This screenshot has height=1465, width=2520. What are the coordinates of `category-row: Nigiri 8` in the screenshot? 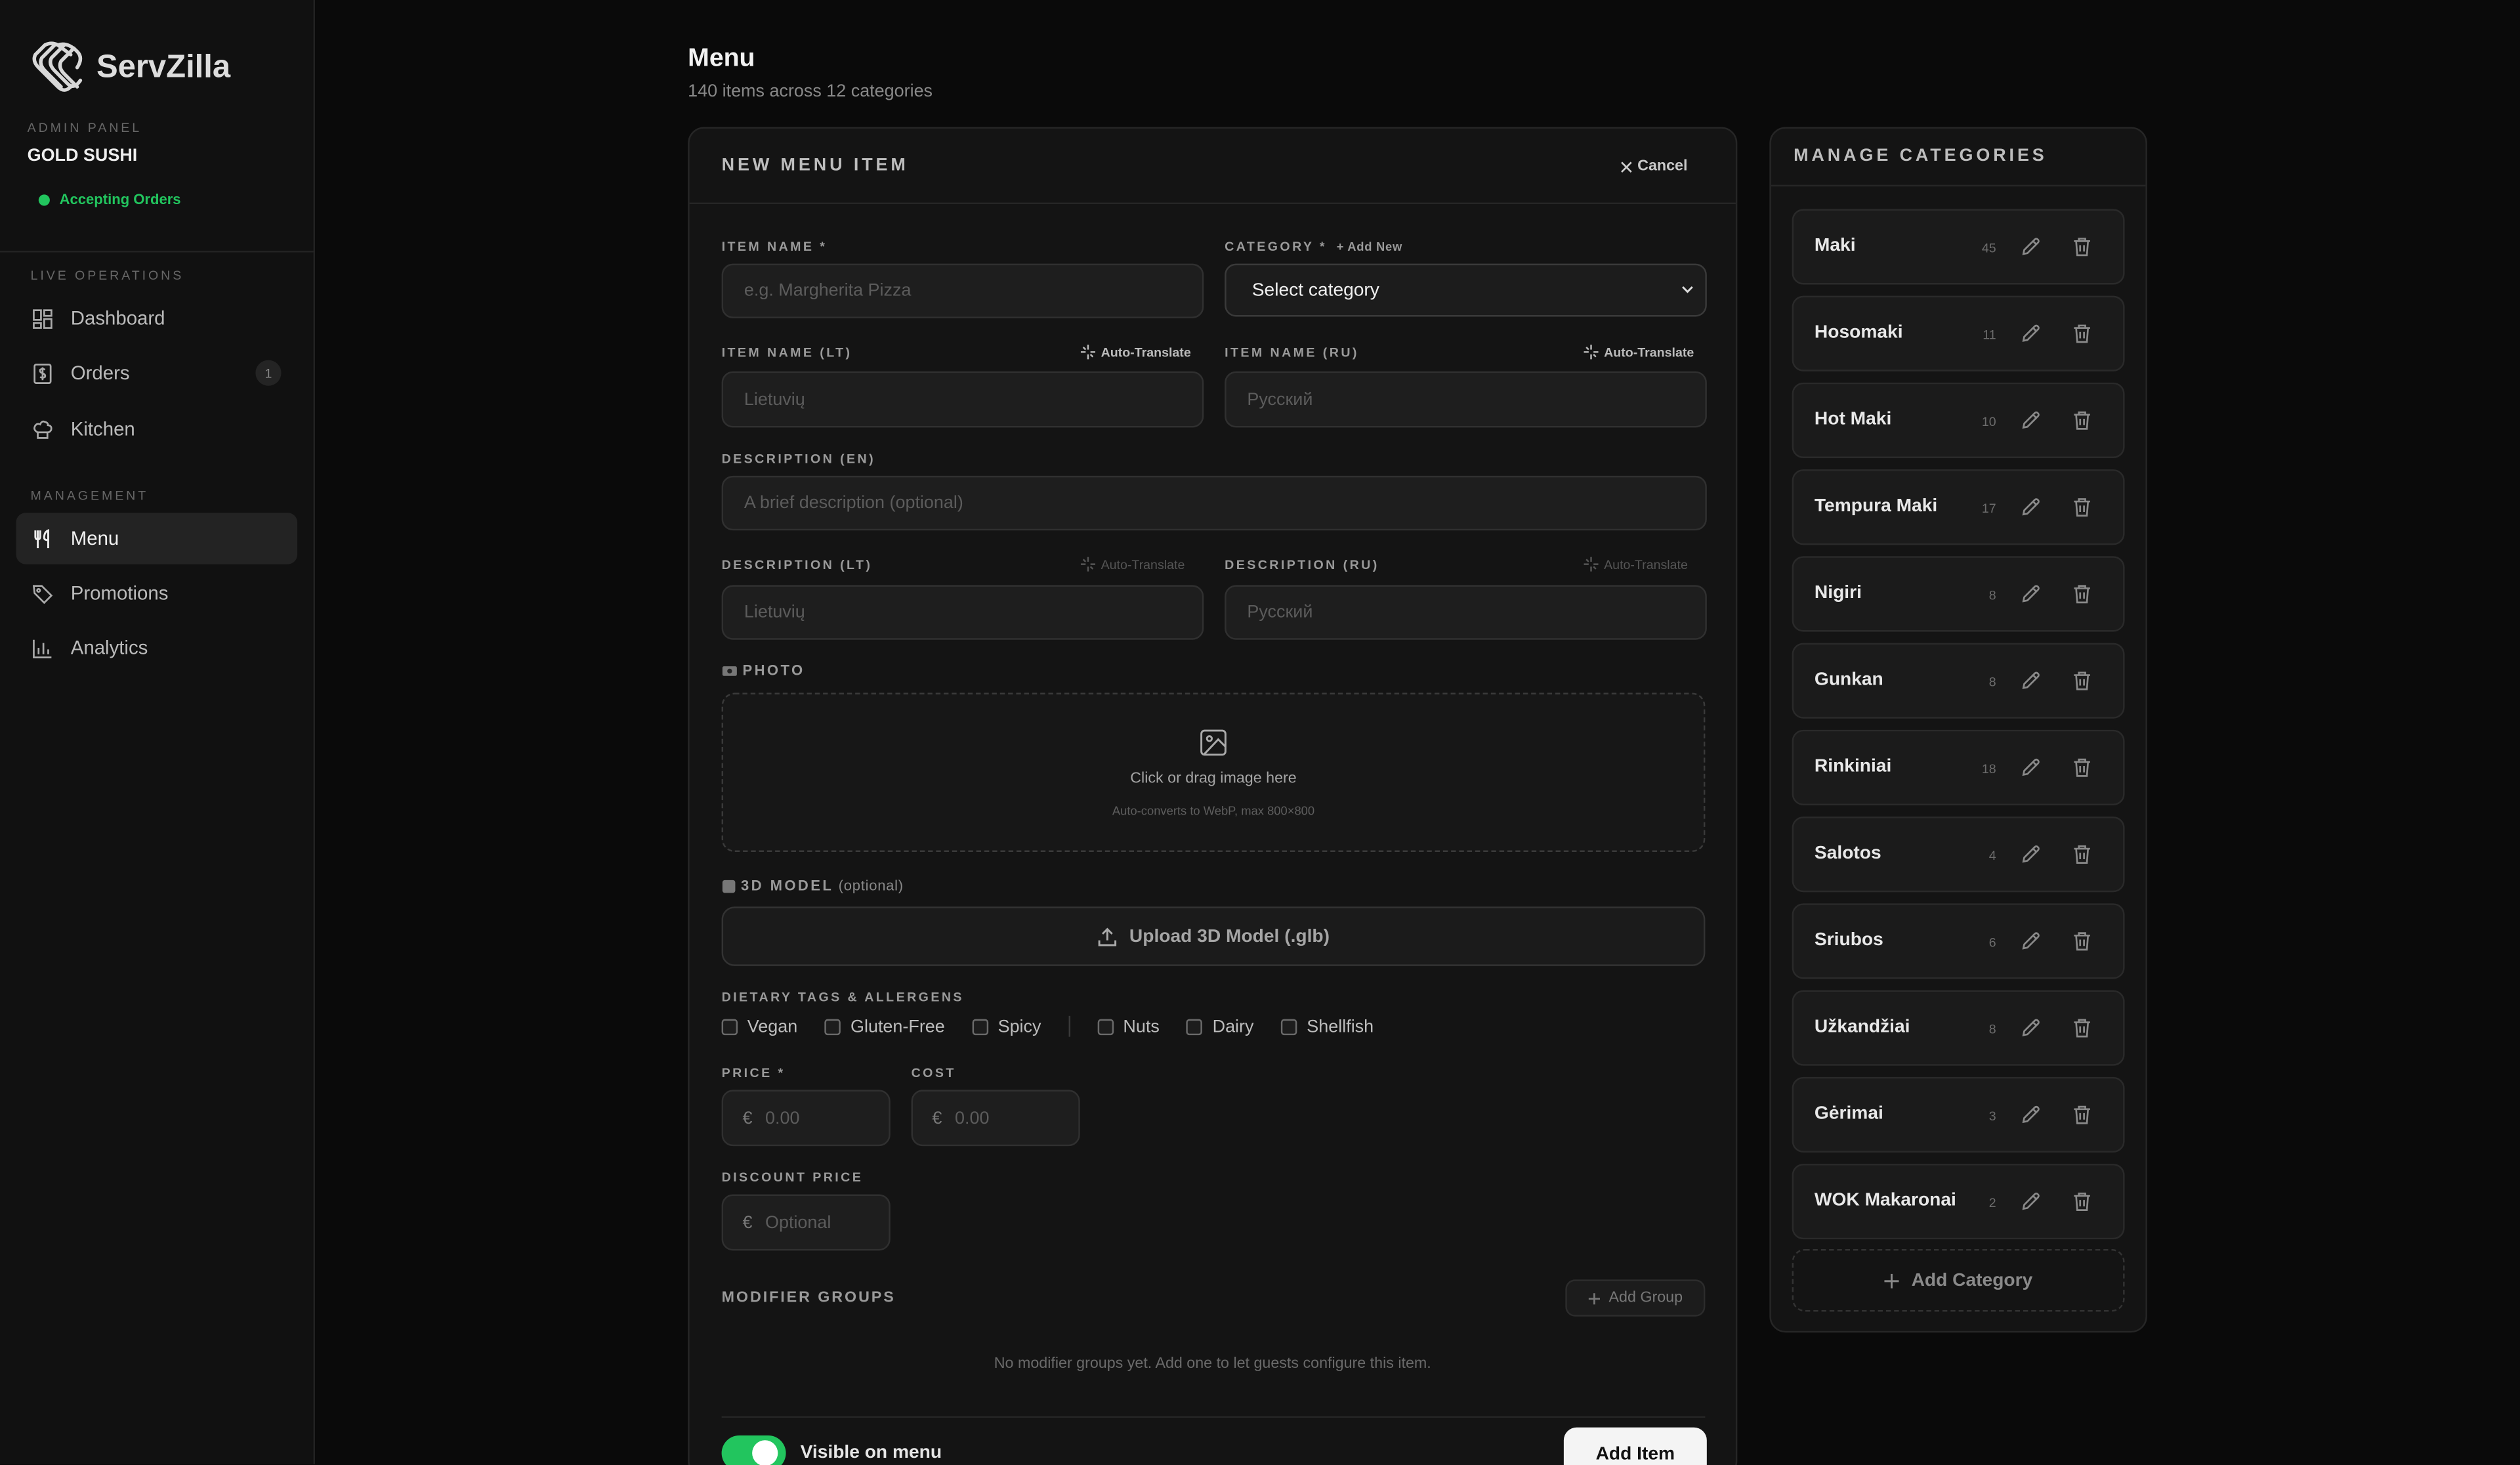 It's located at (1958, 594).